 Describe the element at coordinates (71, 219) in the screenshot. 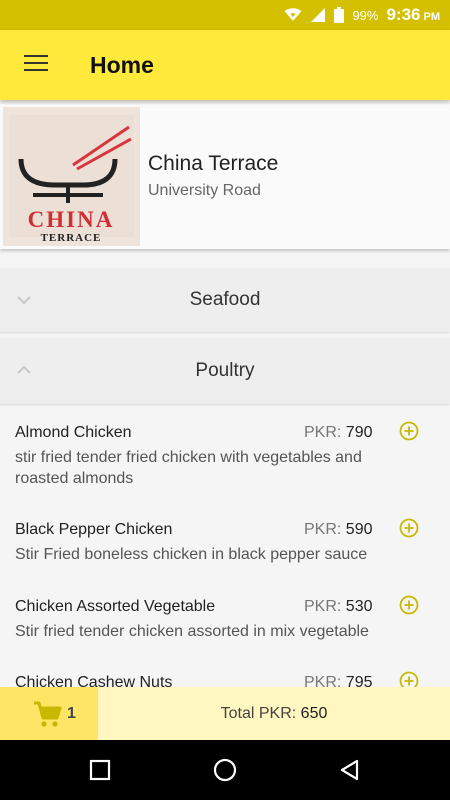

I see `logo-wordmark-top: CHINA` at that location.